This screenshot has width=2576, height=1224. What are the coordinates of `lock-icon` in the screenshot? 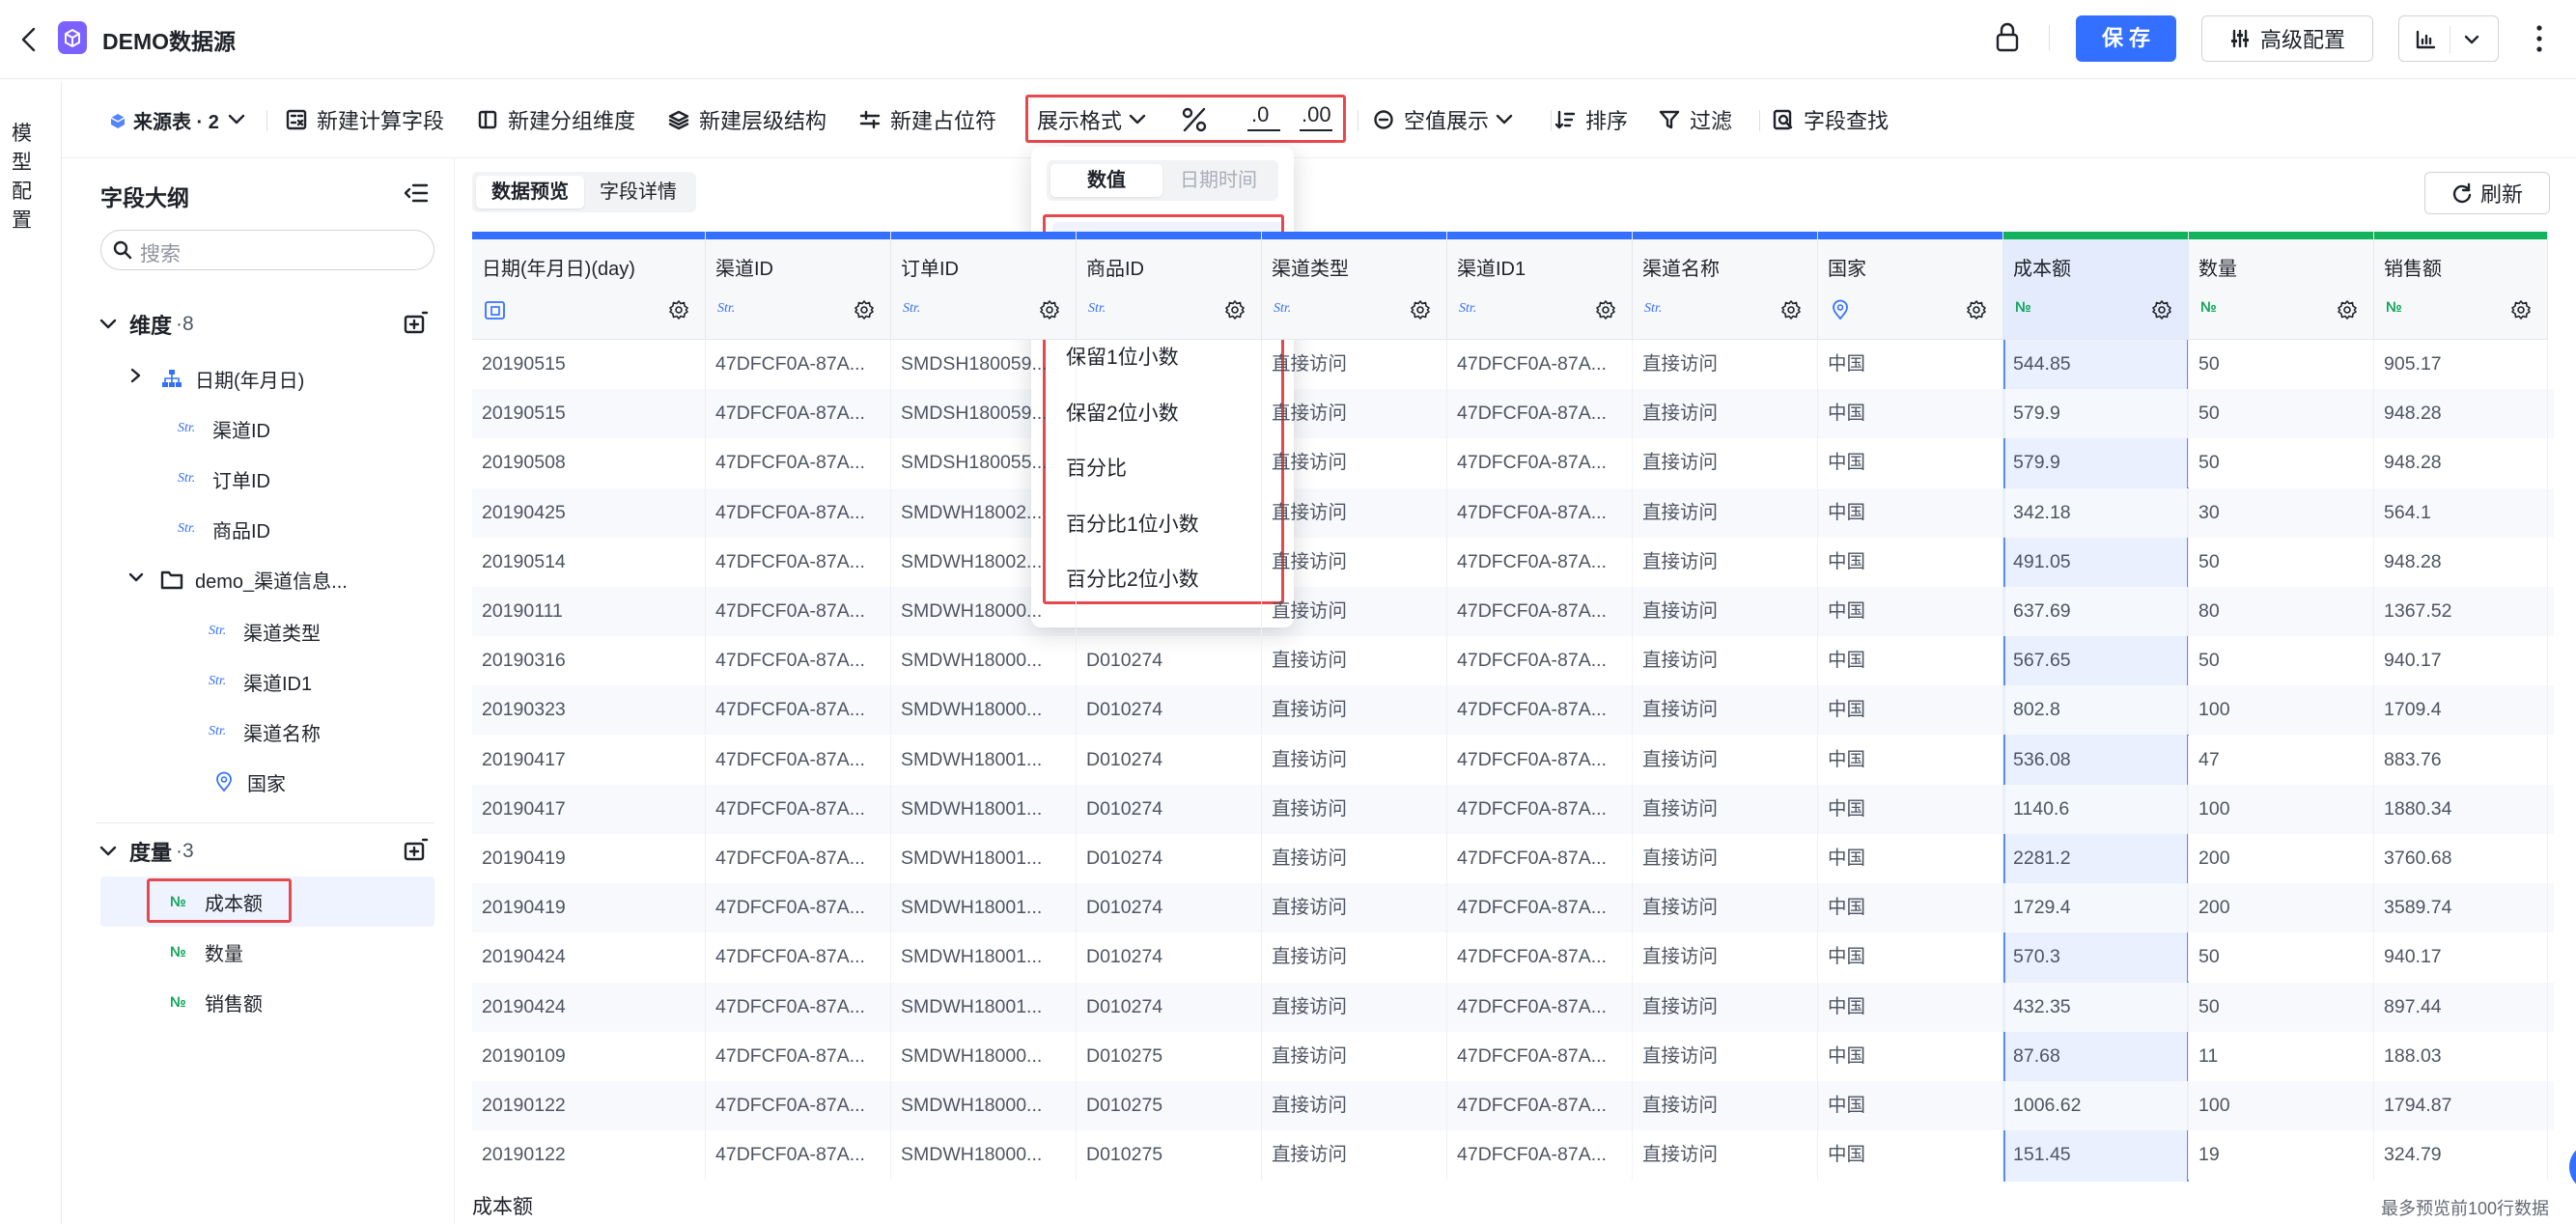 It's located at (2008, 37).